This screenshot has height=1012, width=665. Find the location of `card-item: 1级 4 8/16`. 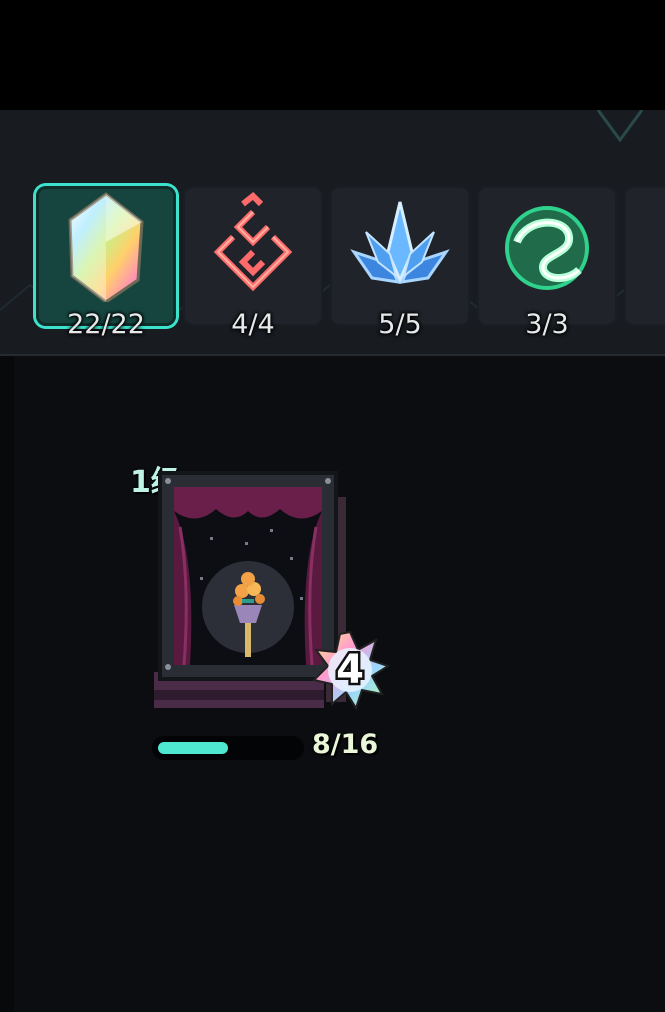

card-item: 1级 4 8/16 is located at coordinates (265, 615).